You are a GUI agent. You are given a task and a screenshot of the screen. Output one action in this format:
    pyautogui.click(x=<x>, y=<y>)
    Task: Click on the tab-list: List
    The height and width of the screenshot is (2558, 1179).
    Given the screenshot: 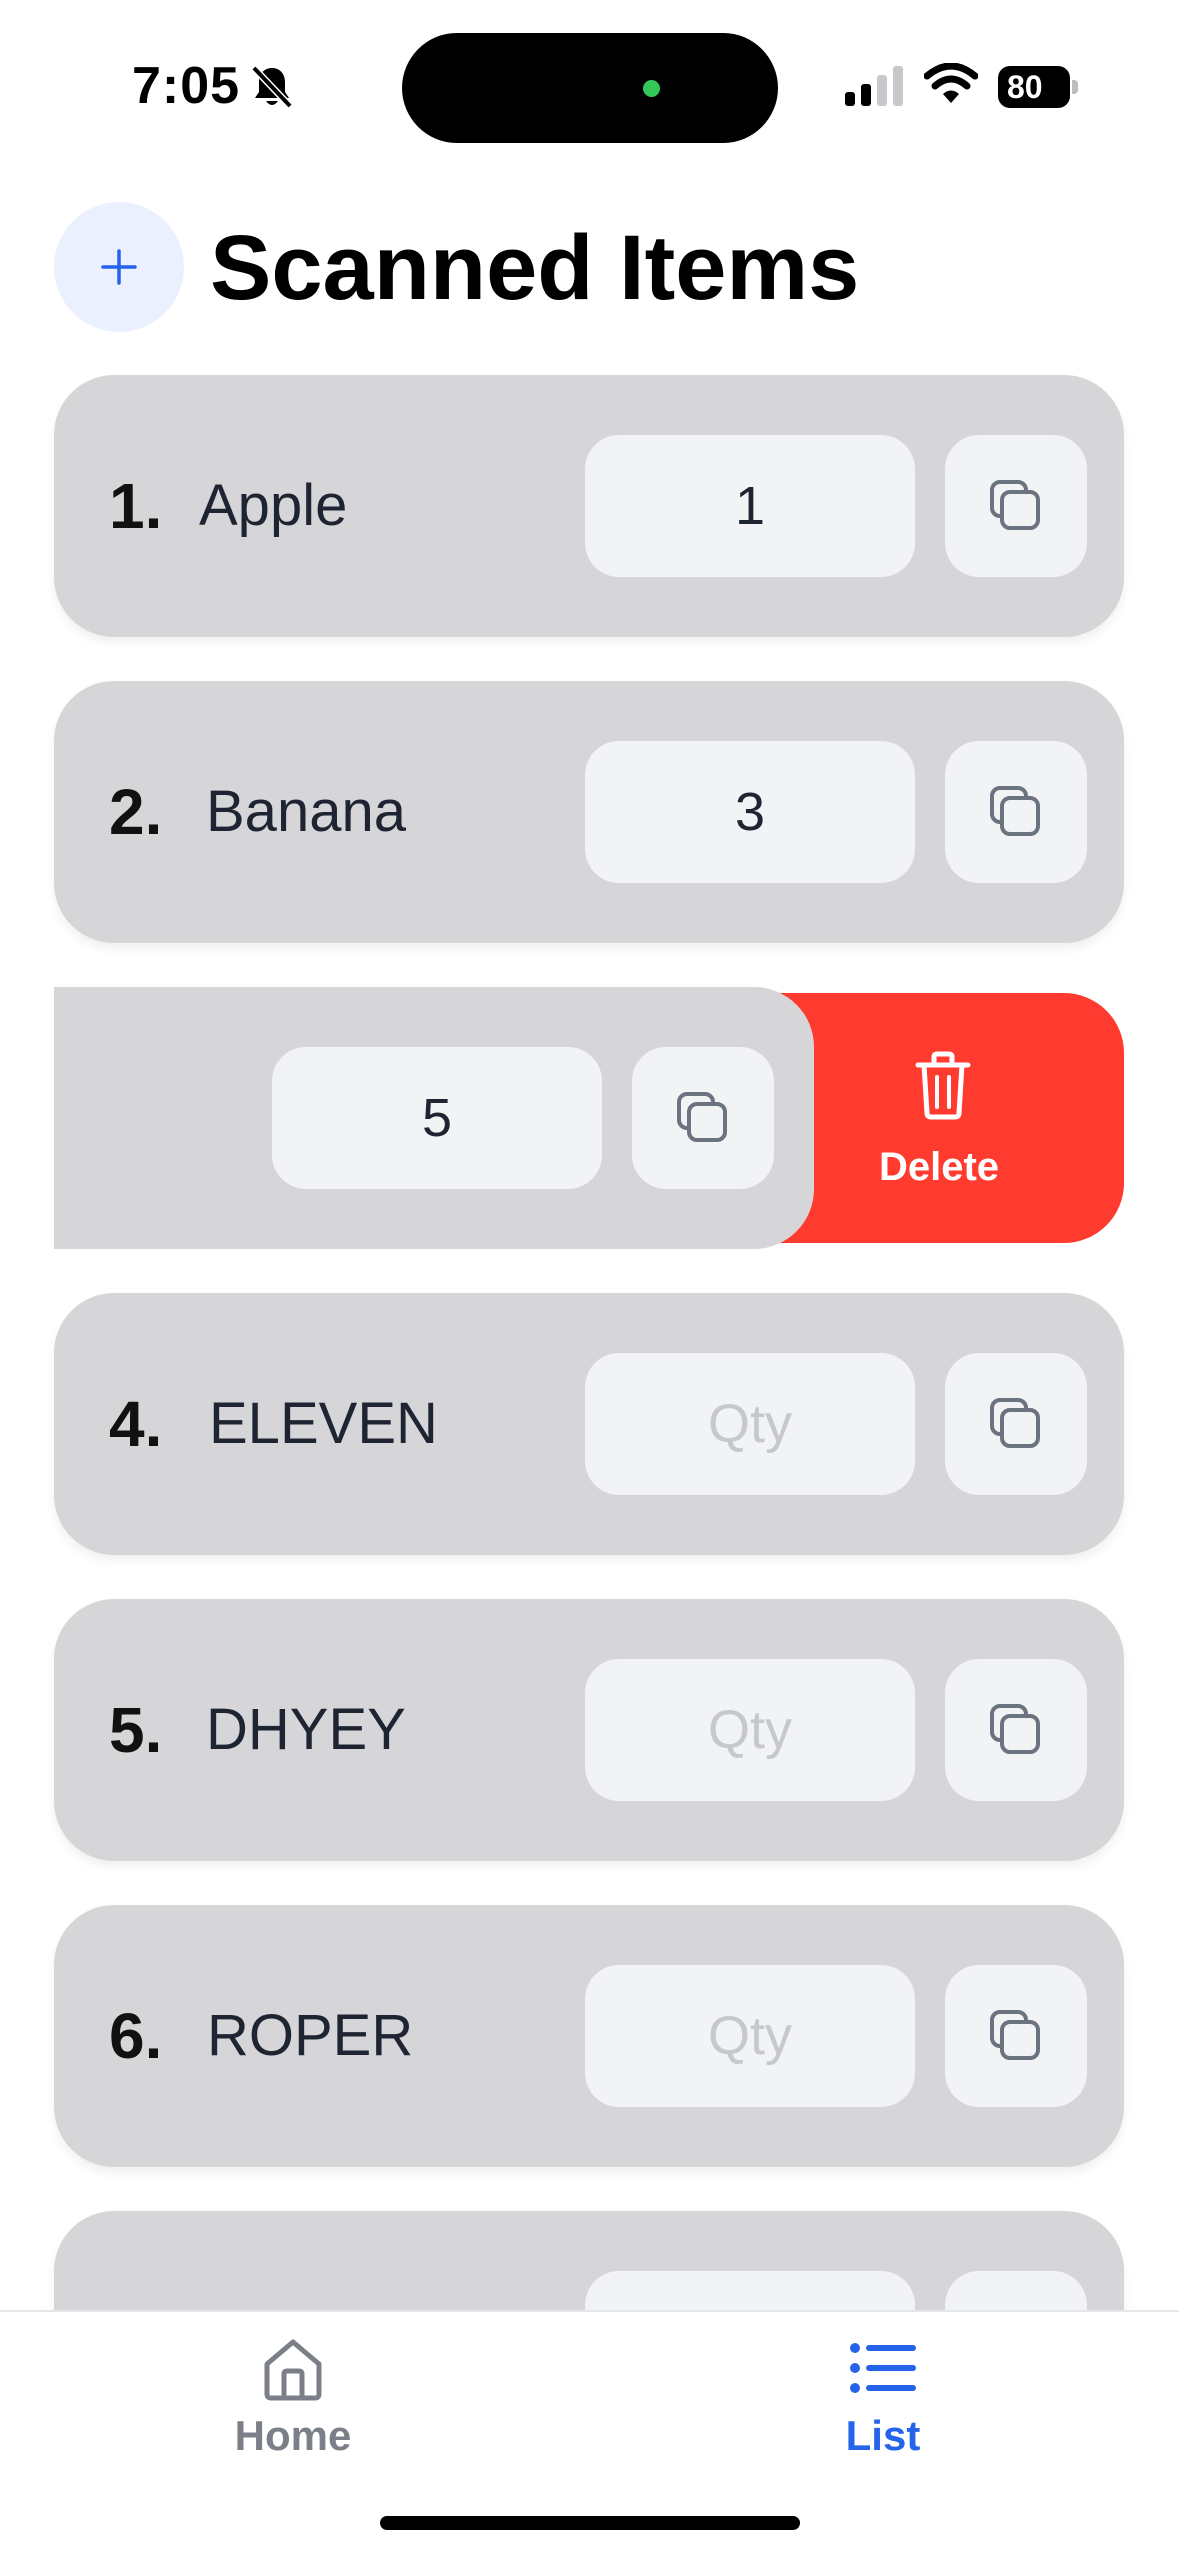 What is the action you would take?
    pyautogui.click(x=883, y=2397)
    